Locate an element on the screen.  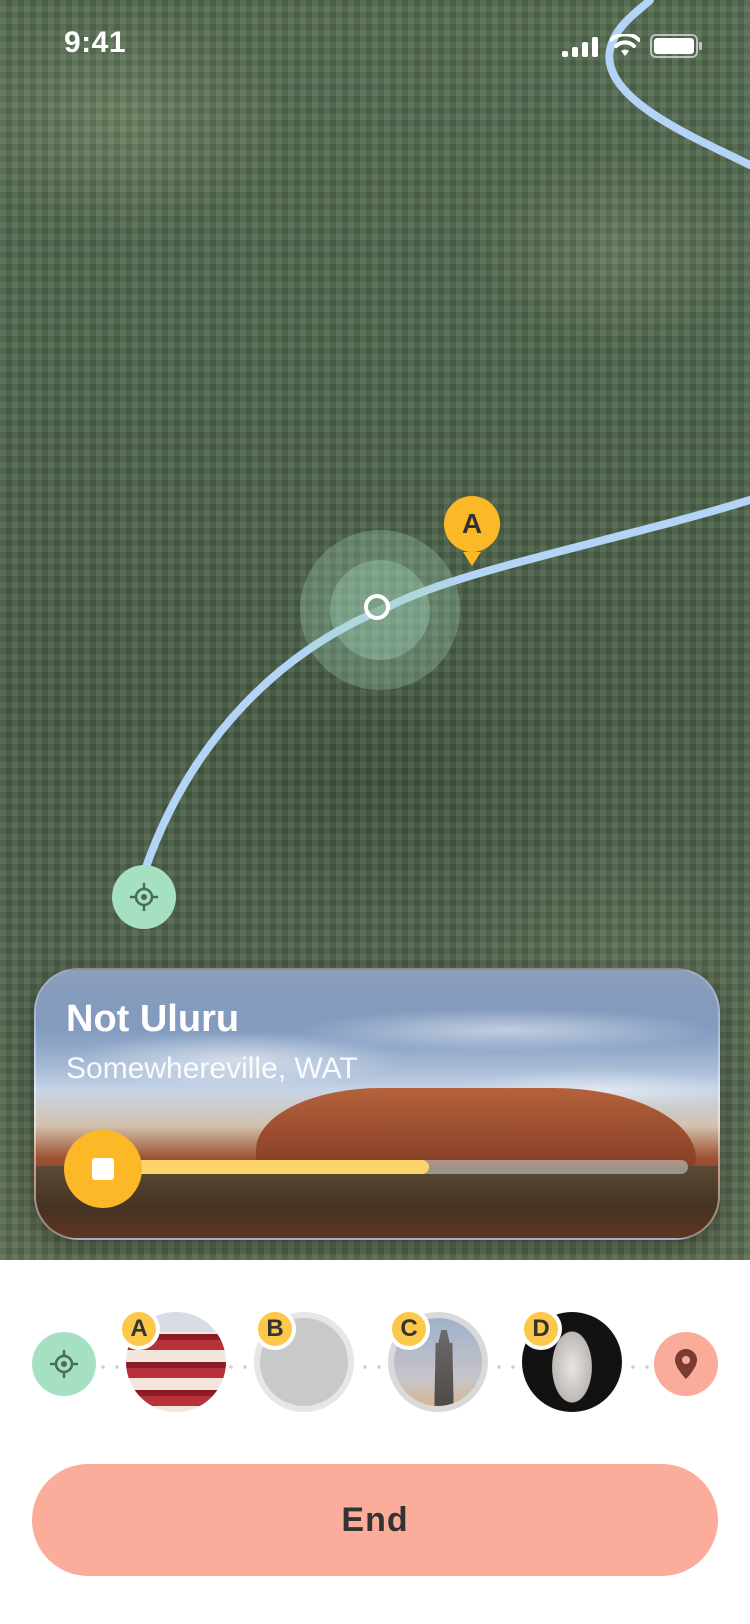
stop-b-badge: B is located at coordinates (275, 1329).